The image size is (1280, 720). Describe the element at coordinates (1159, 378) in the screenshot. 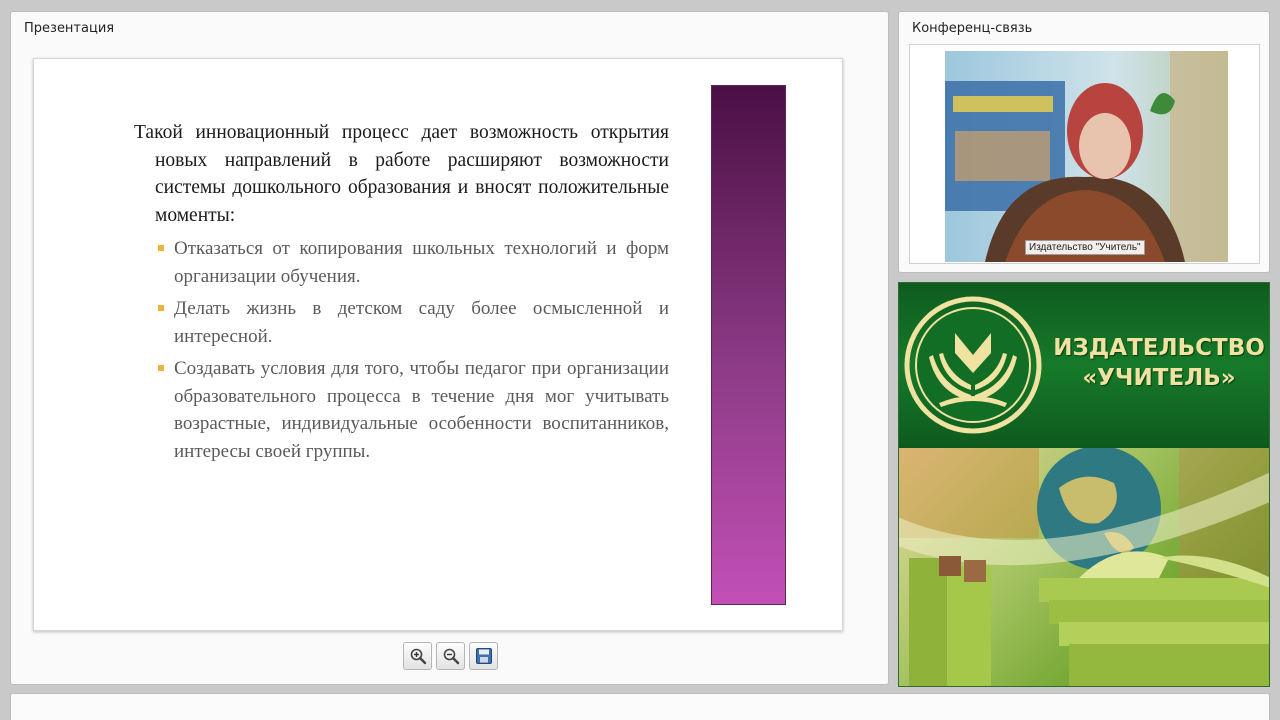

I see `publisher-name-line2: «УЧИТЕЛЬ»` at that location.